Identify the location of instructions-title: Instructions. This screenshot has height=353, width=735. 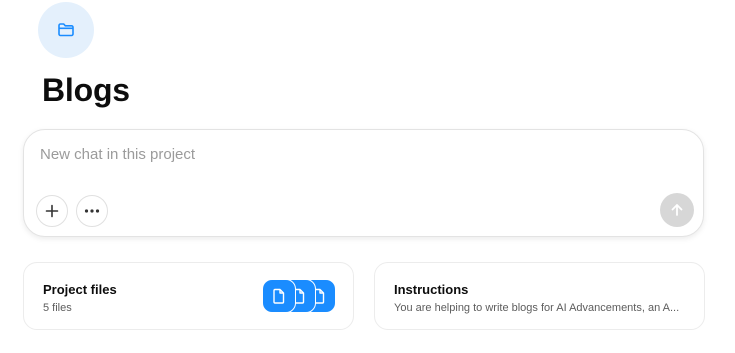
(431, 289).